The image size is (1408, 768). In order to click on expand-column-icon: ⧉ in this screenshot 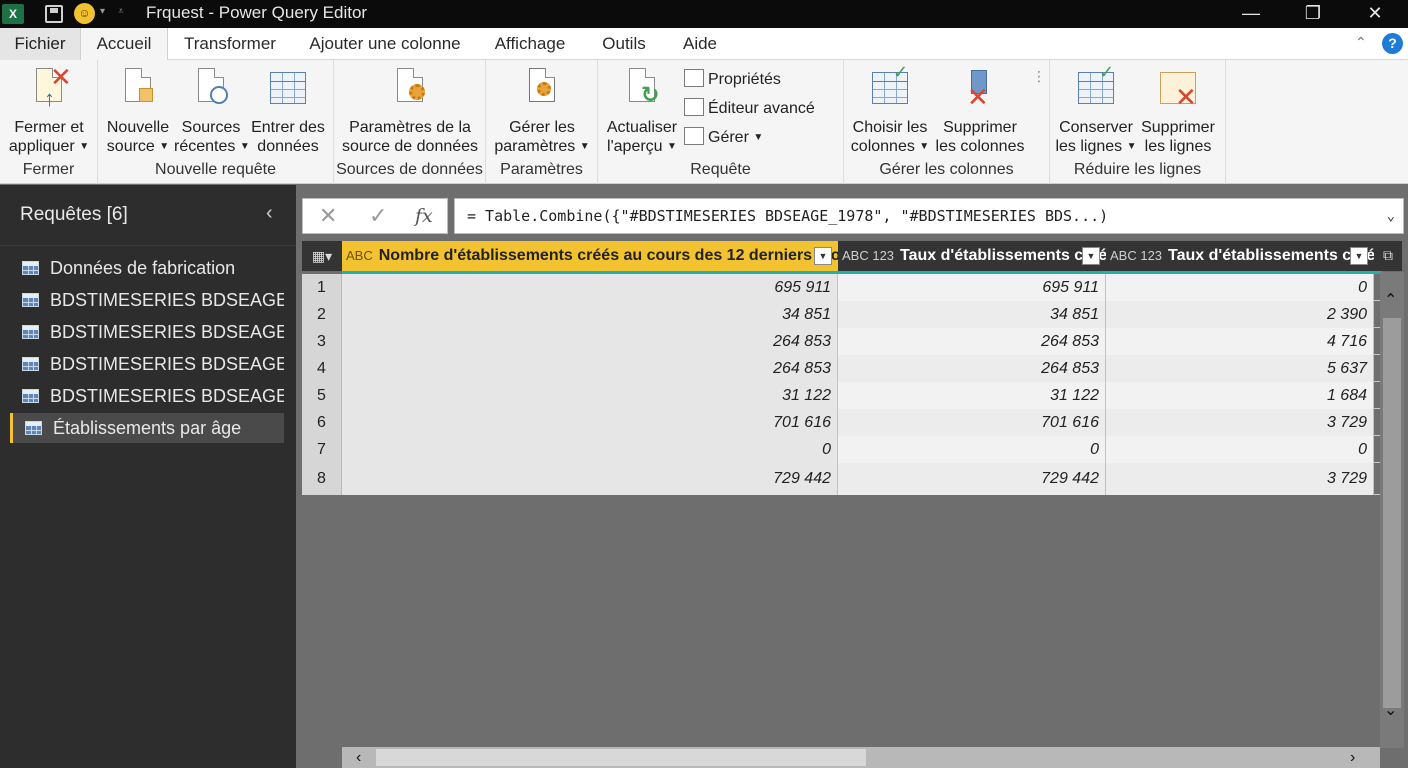, I will do `click(1388, 256)`.